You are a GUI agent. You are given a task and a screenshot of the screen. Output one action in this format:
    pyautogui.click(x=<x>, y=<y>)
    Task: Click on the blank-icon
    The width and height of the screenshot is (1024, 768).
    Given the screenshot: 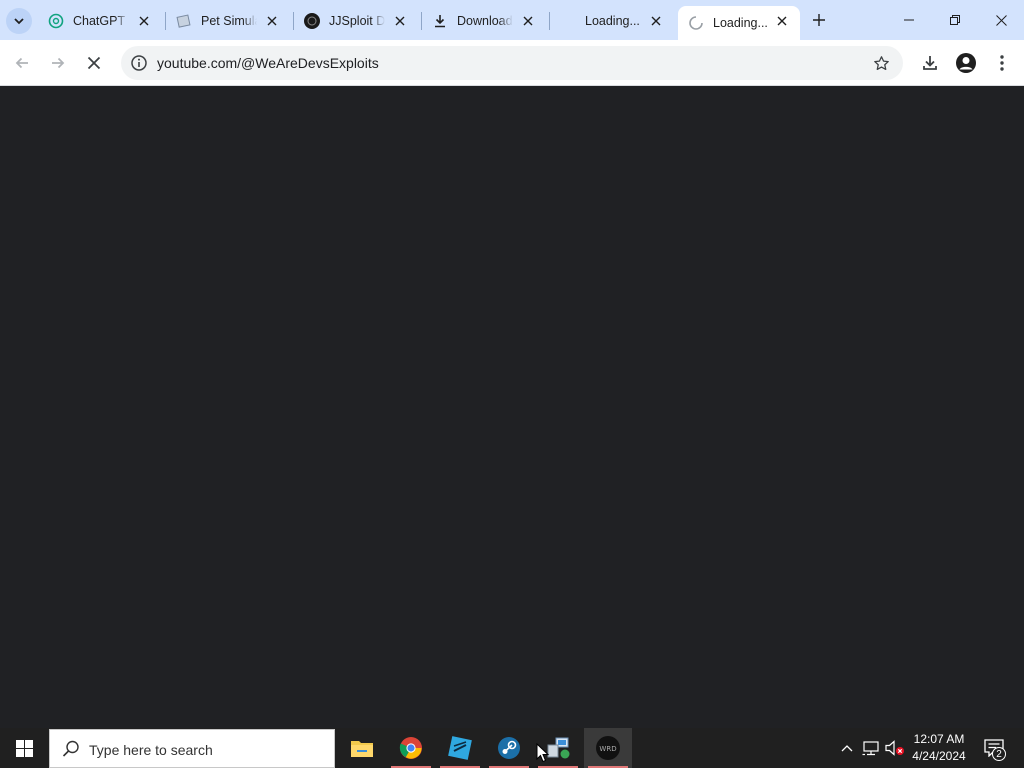 What is the action you would take?
    pyautogui.click(x=568, y=21)
    